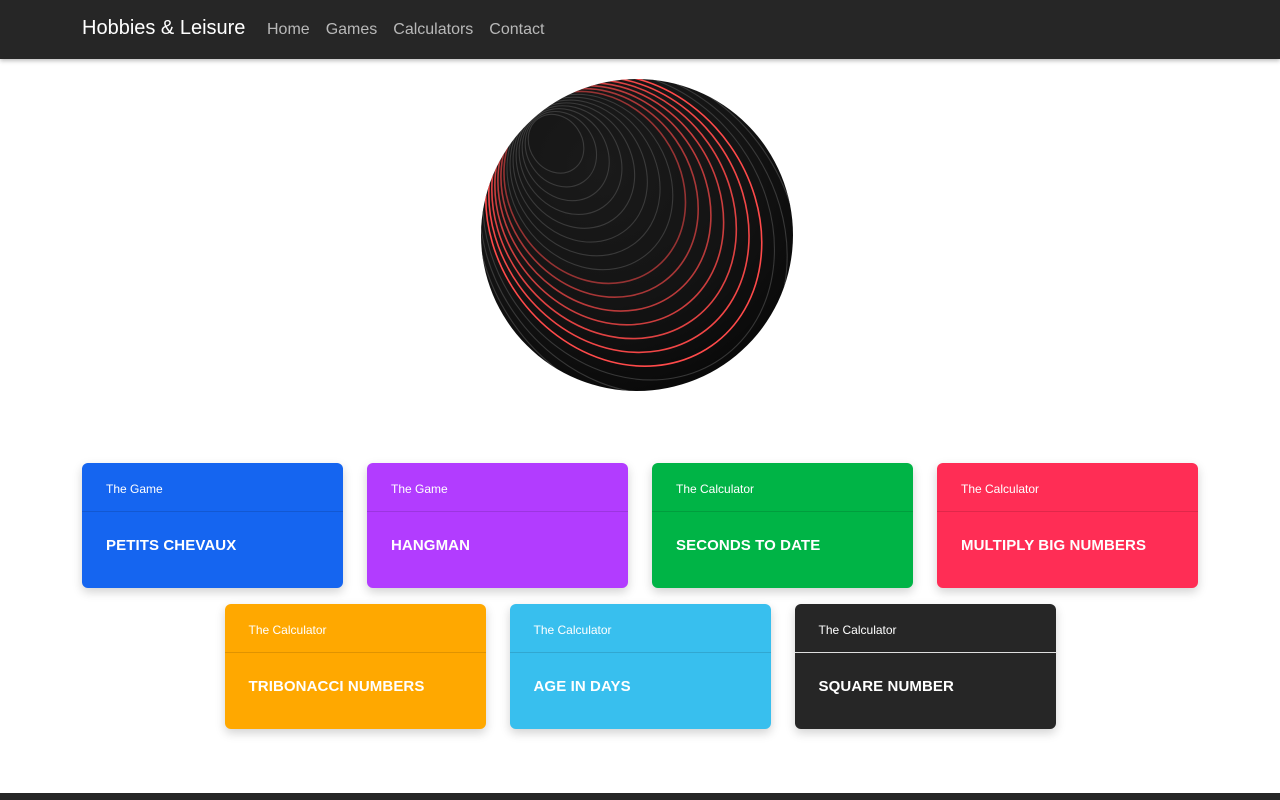  I want to click on hero-sphere-image, so click(639, 238).